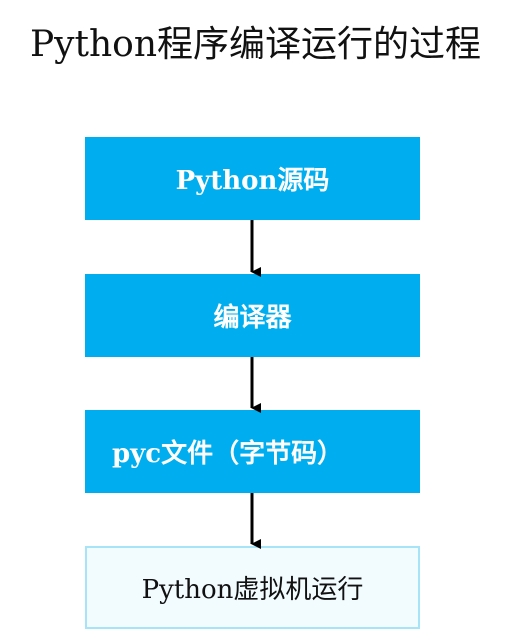  I want to click on node-compiler-label: 编译器, so click(252, 318).